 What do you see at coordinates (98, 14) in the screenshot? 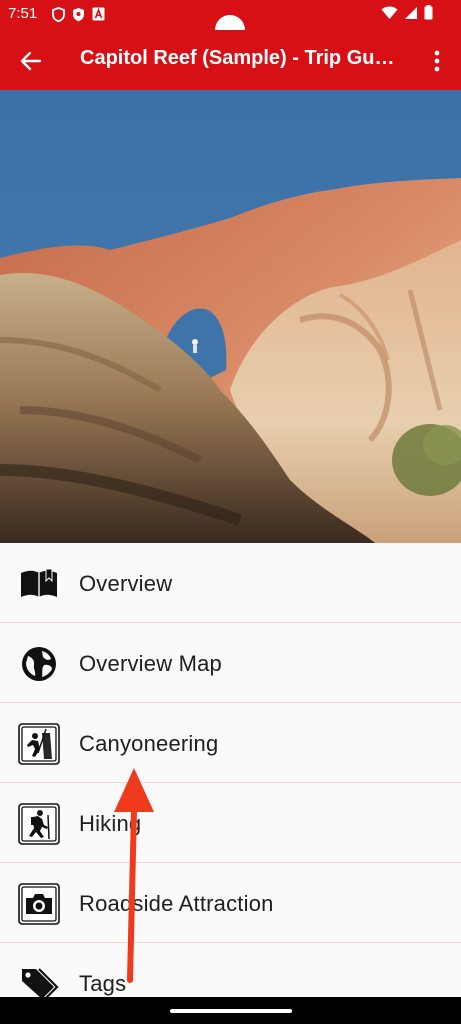
I see `font-icon` at bounding box center [98, 14].